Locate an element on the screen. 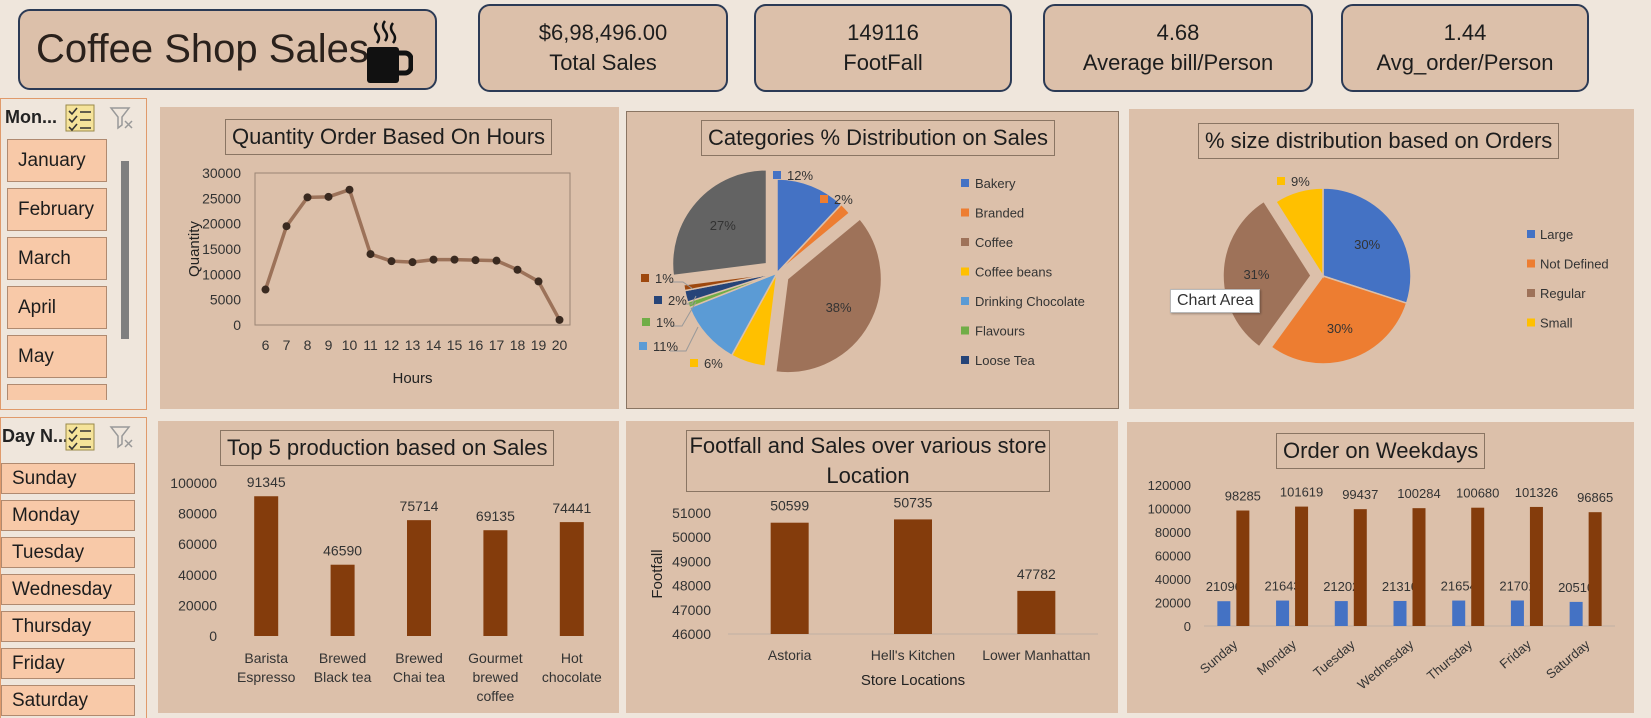 The image size is (1651, 718). slicer-item-day: Sunday is located at coordinates (68, 478).